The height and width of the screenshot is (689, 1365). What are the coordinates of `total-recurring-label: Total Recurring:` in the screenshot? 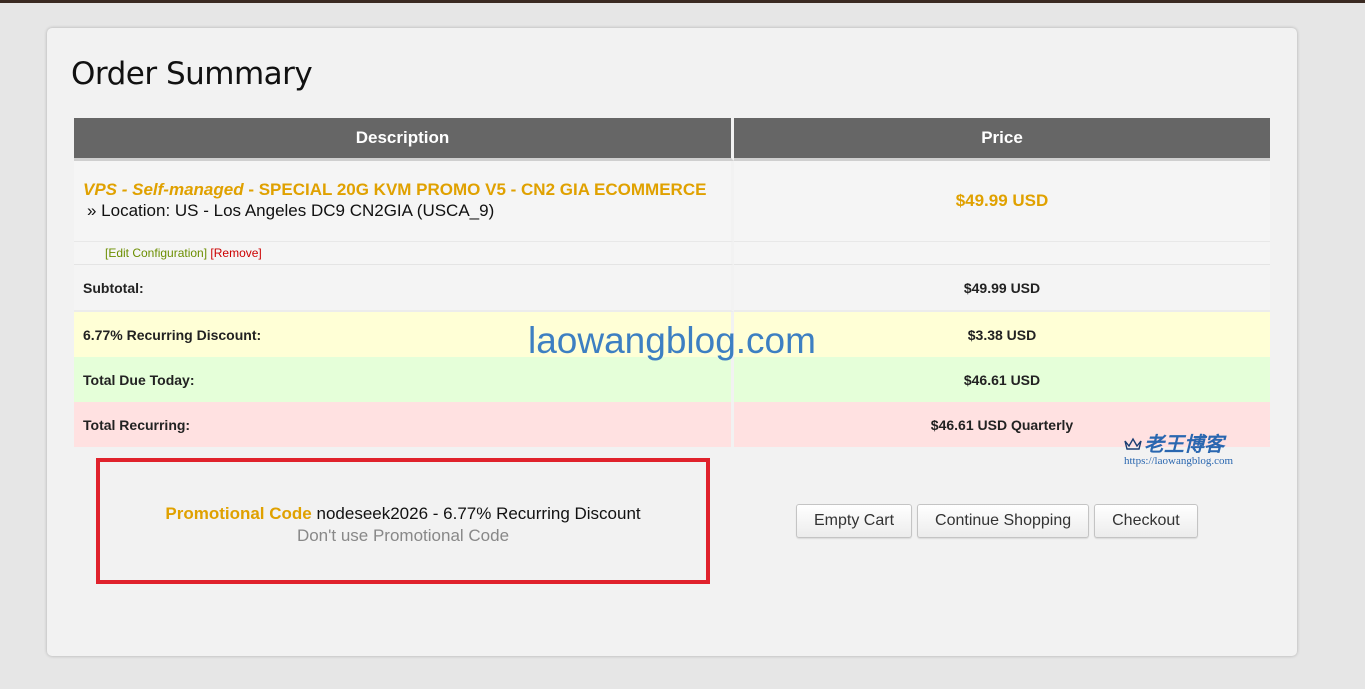 It's located at (404, 424).